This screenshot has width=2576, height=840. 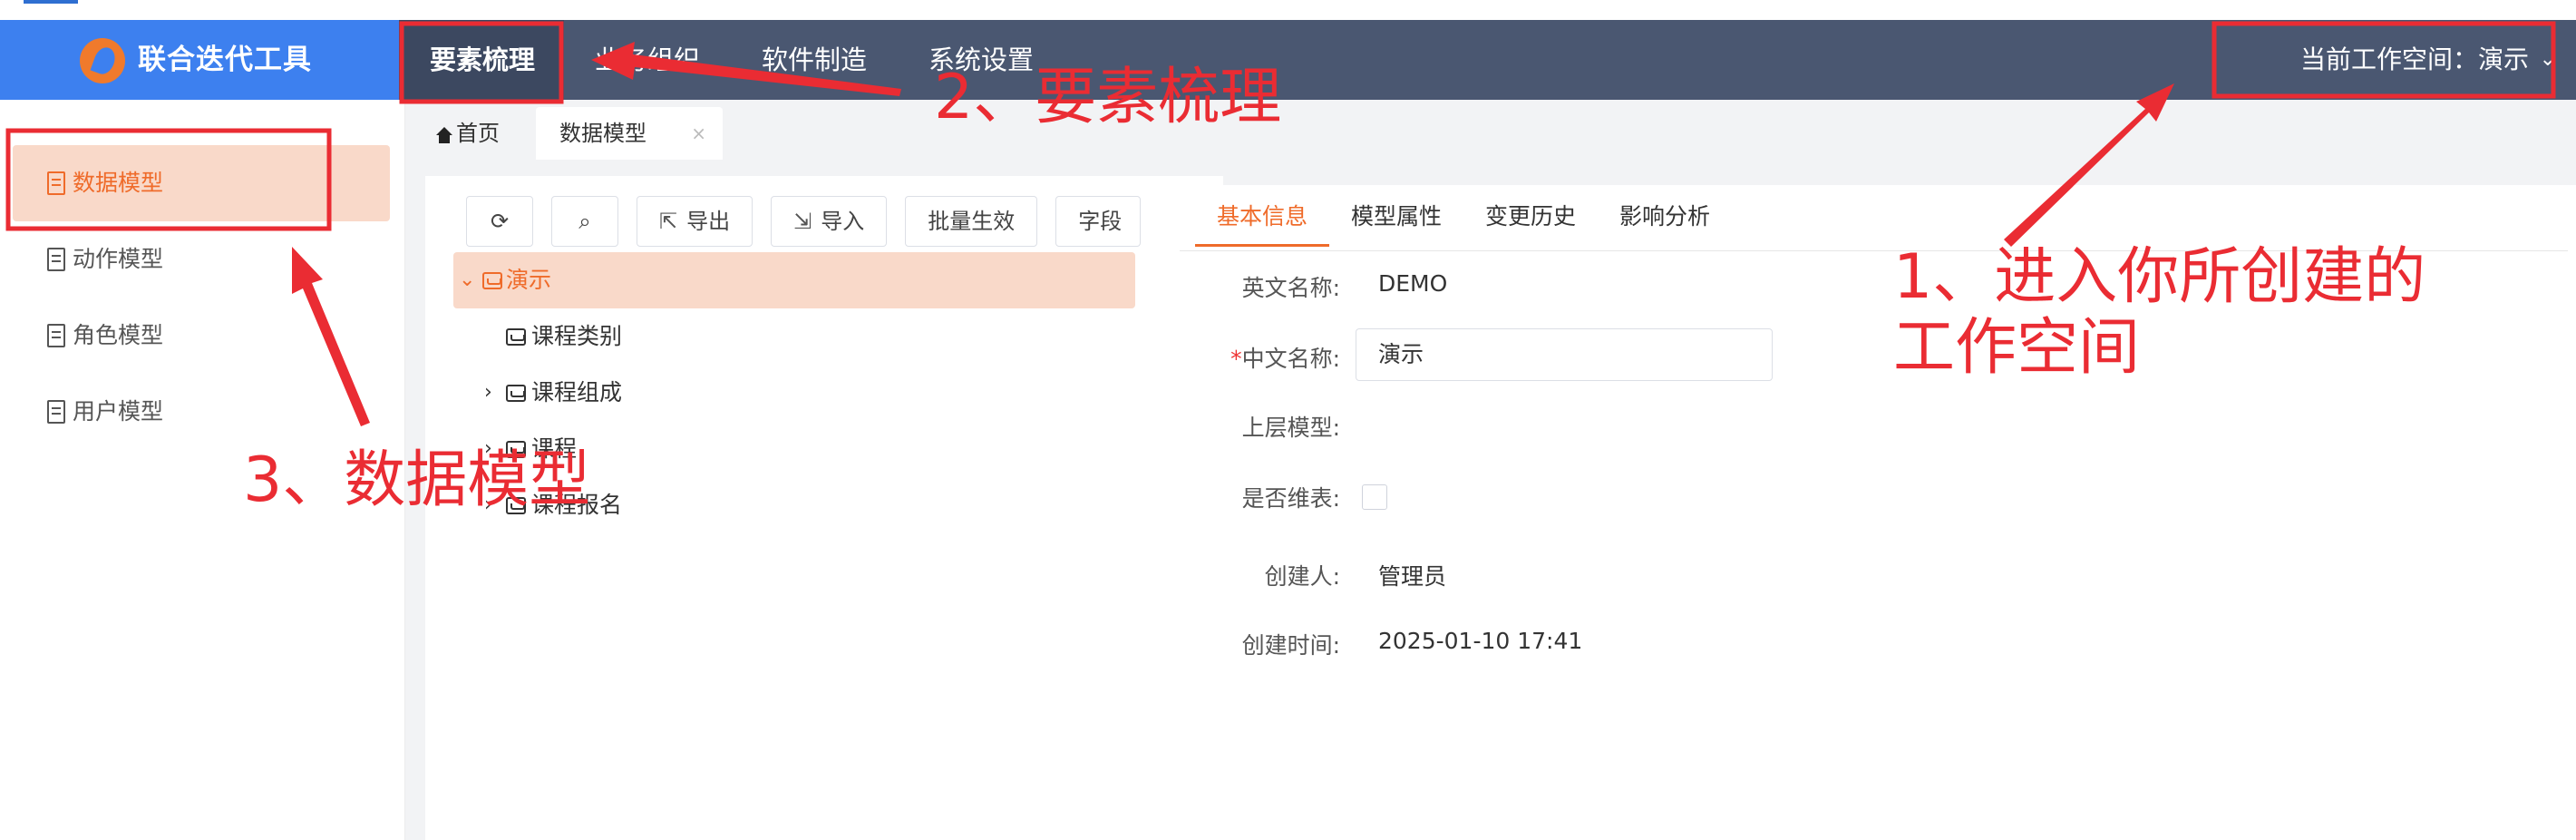 I want to click on home-icon, so click(x=444, y=135).